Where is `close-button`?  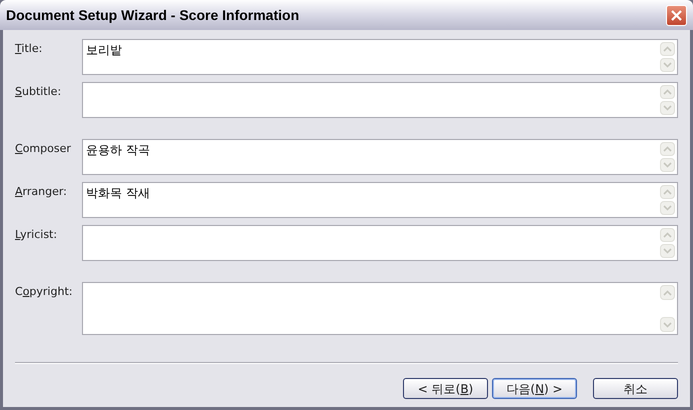 close-button is located at coordinates (676, 15).